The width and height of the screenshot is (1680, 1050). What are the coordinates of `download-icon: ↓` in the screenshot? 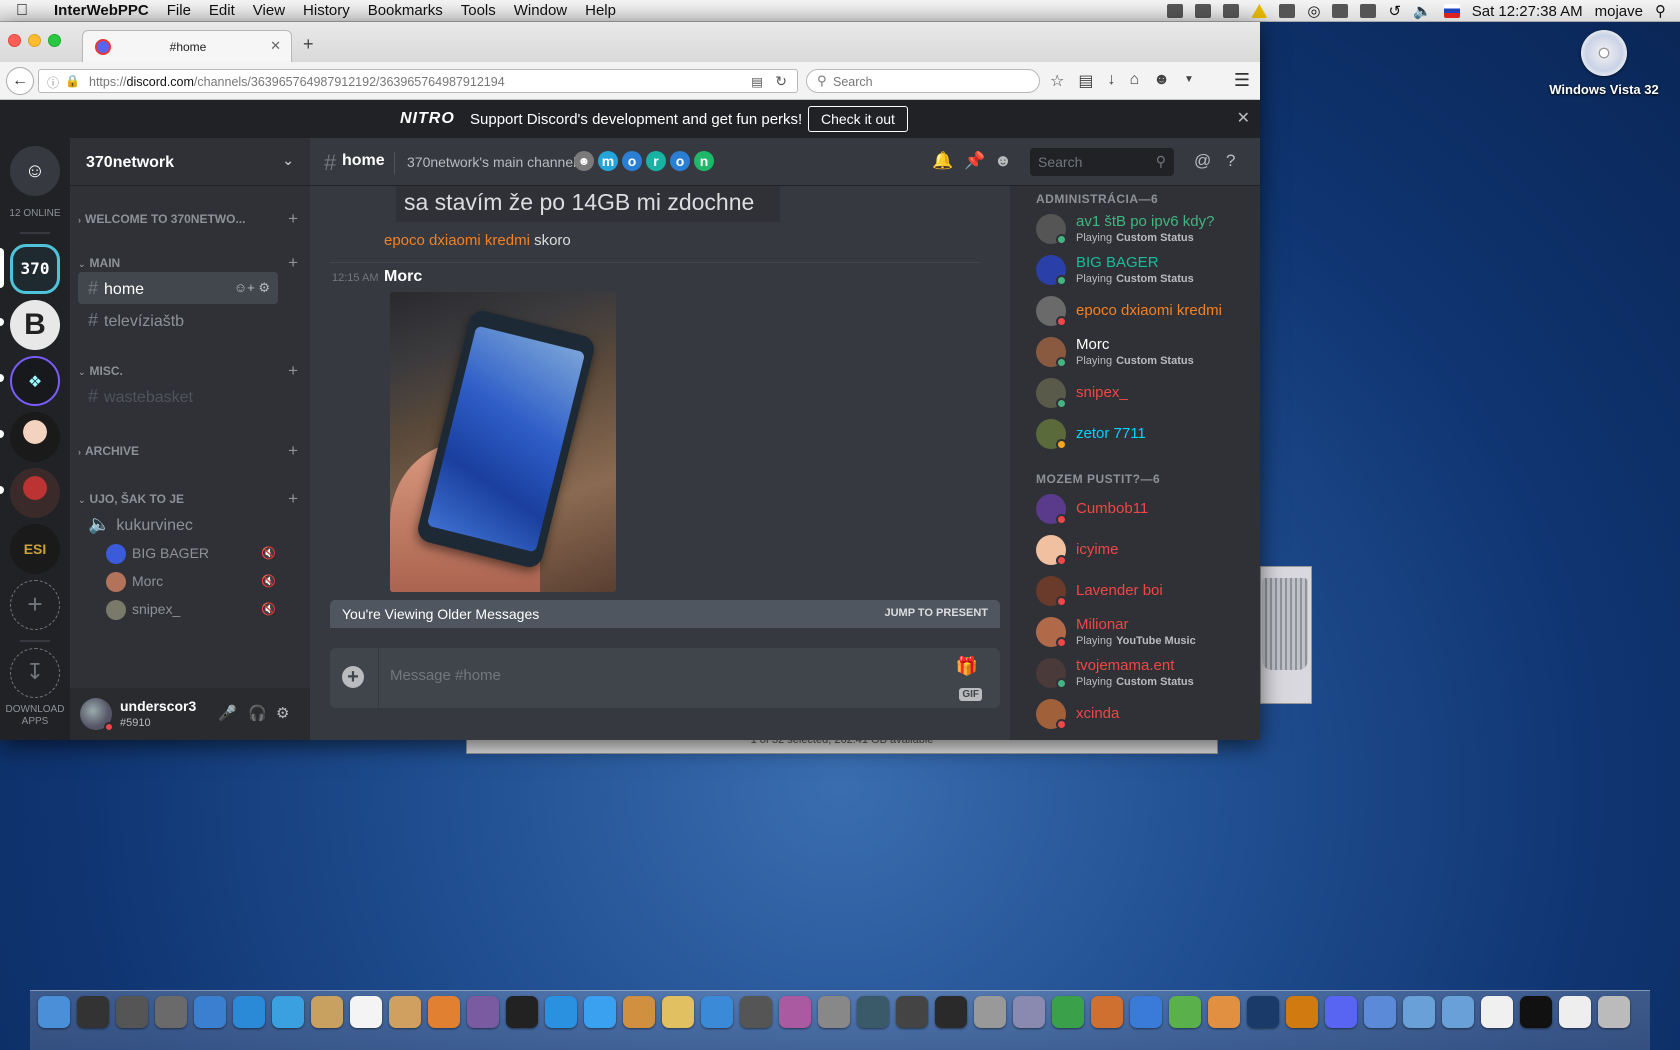 It's located at (1111, 81).